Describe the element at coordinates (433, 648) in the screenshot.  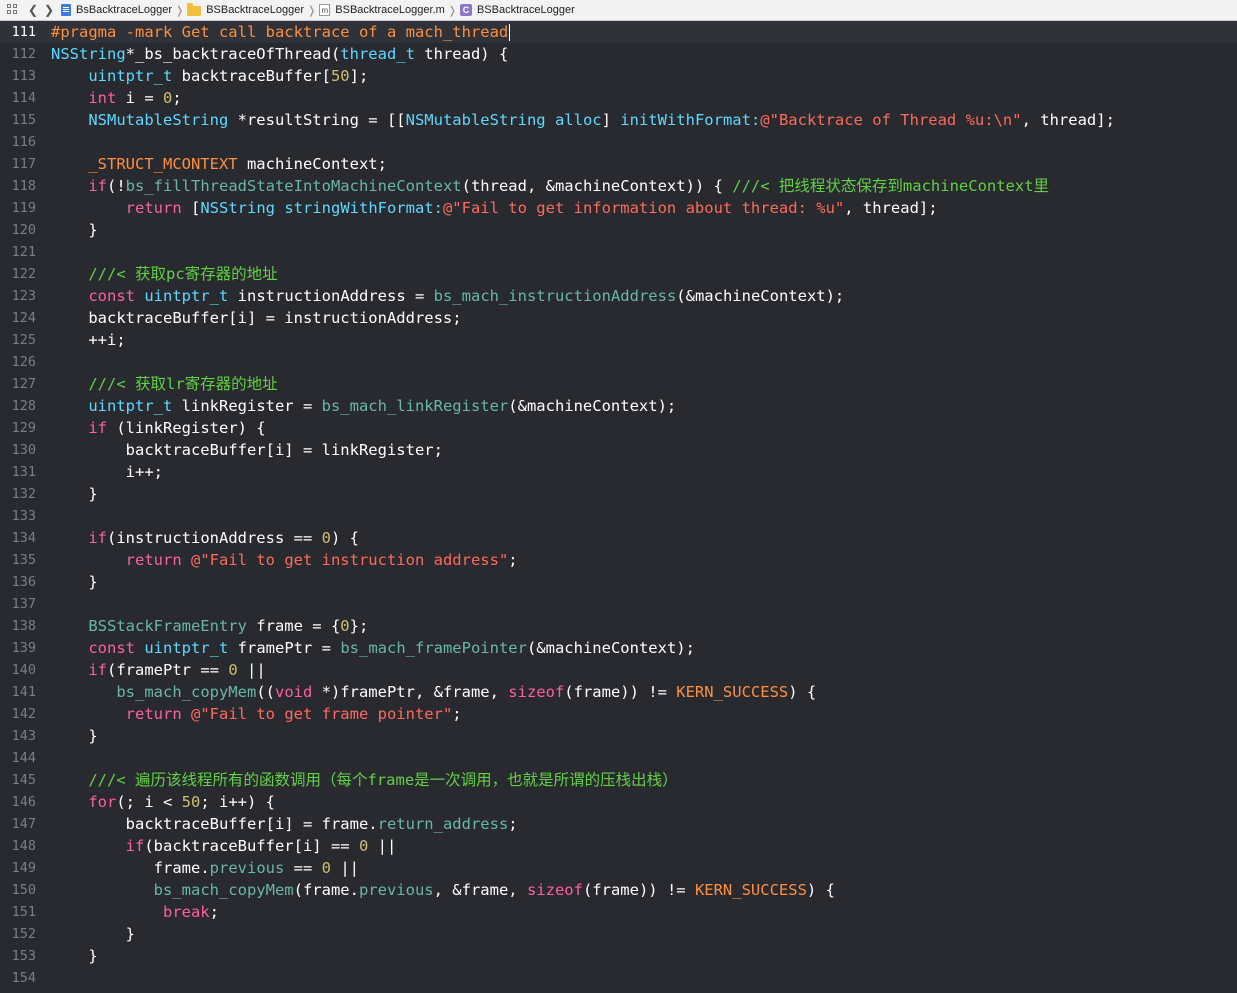
I see `code-token: bs_mach_framePointer` at that location.